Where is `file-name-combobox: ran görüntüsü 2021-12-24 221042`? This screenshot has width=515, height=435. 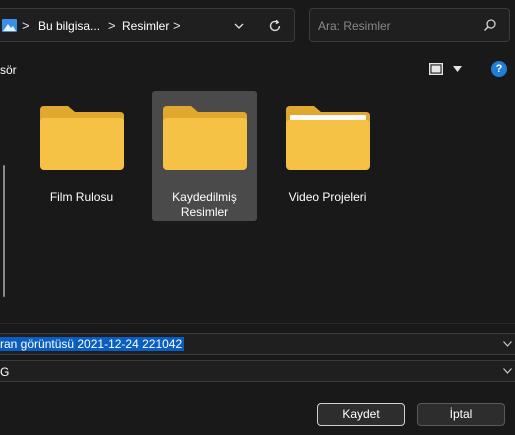 file-name-combobox: ran görüntüsü 2021-12-24 221042 is located at coordinates (257, 344).